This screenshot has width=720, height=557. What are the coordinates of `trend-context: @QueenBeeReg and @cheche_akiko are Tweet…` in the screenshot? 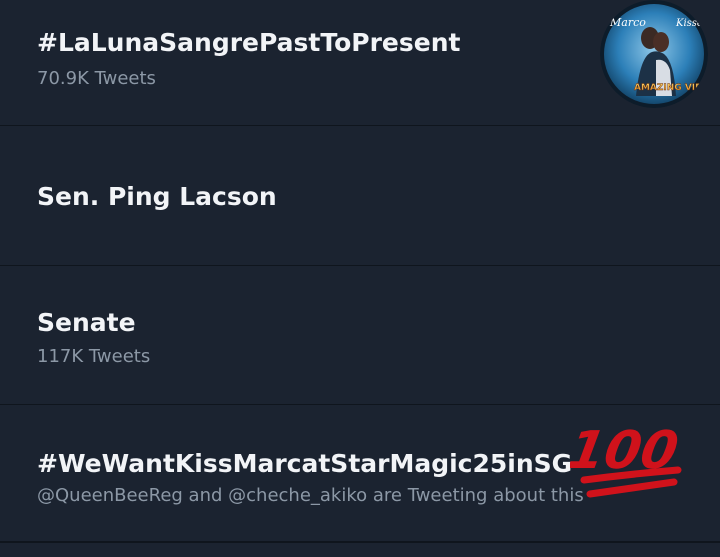 It's located at (310, 495).